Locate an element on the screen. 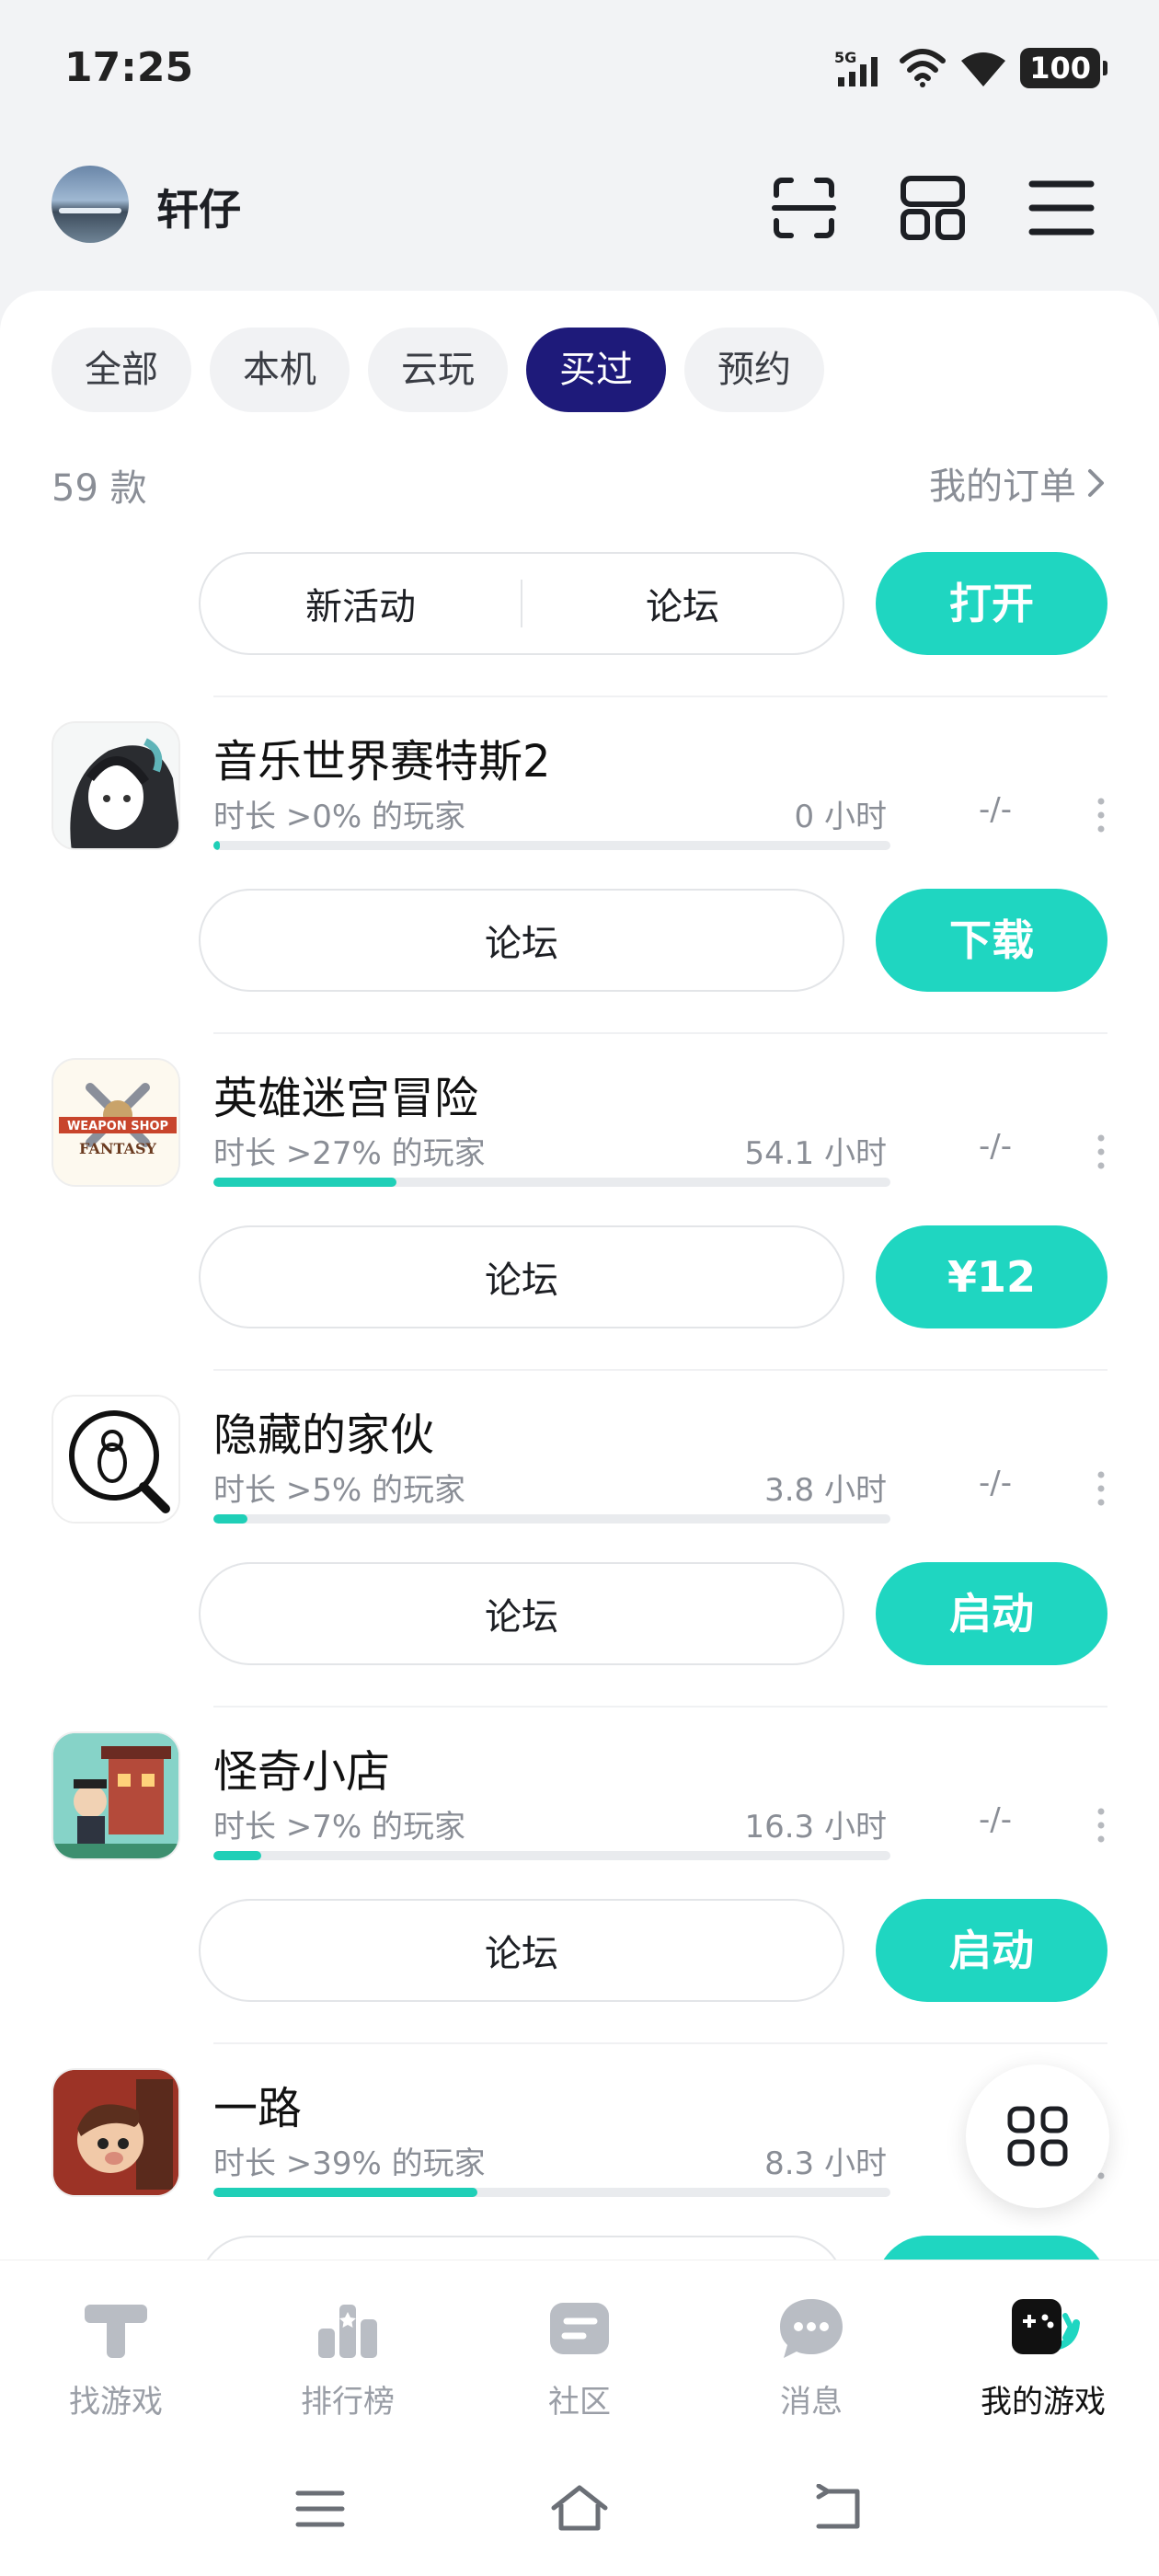  nav-find-games: 找游戏 is located at coordinates (116, 2356).